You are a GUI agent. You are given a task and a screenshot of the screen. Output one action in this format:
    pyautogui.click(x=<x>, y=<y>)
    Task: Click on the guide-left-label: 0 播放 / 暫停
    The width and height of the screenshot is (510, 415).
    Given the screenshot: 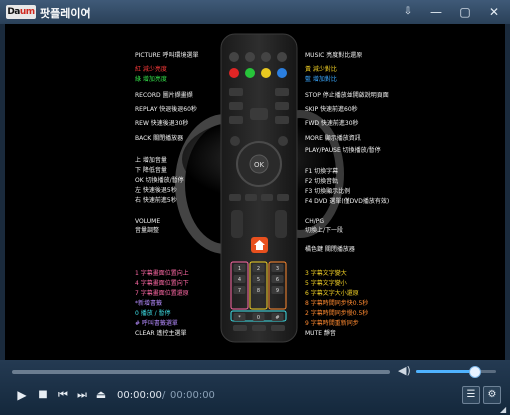 What is the action you would take?
    pyautogui.click(x=153, y=313)
    